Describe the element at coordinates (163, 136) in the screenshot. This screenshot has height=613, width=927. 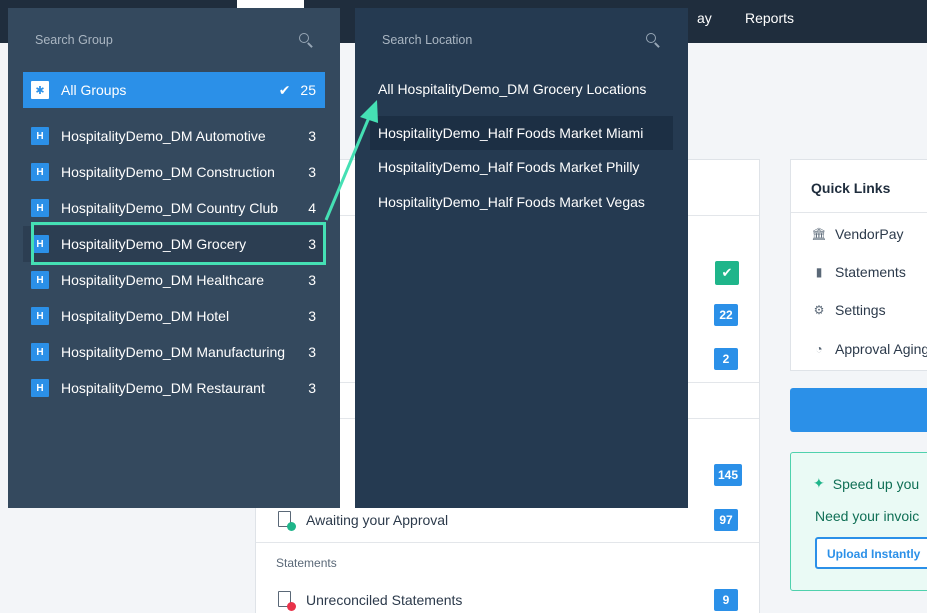
I see `group-label: HospitalityDemo_DM Automotive` at that location.